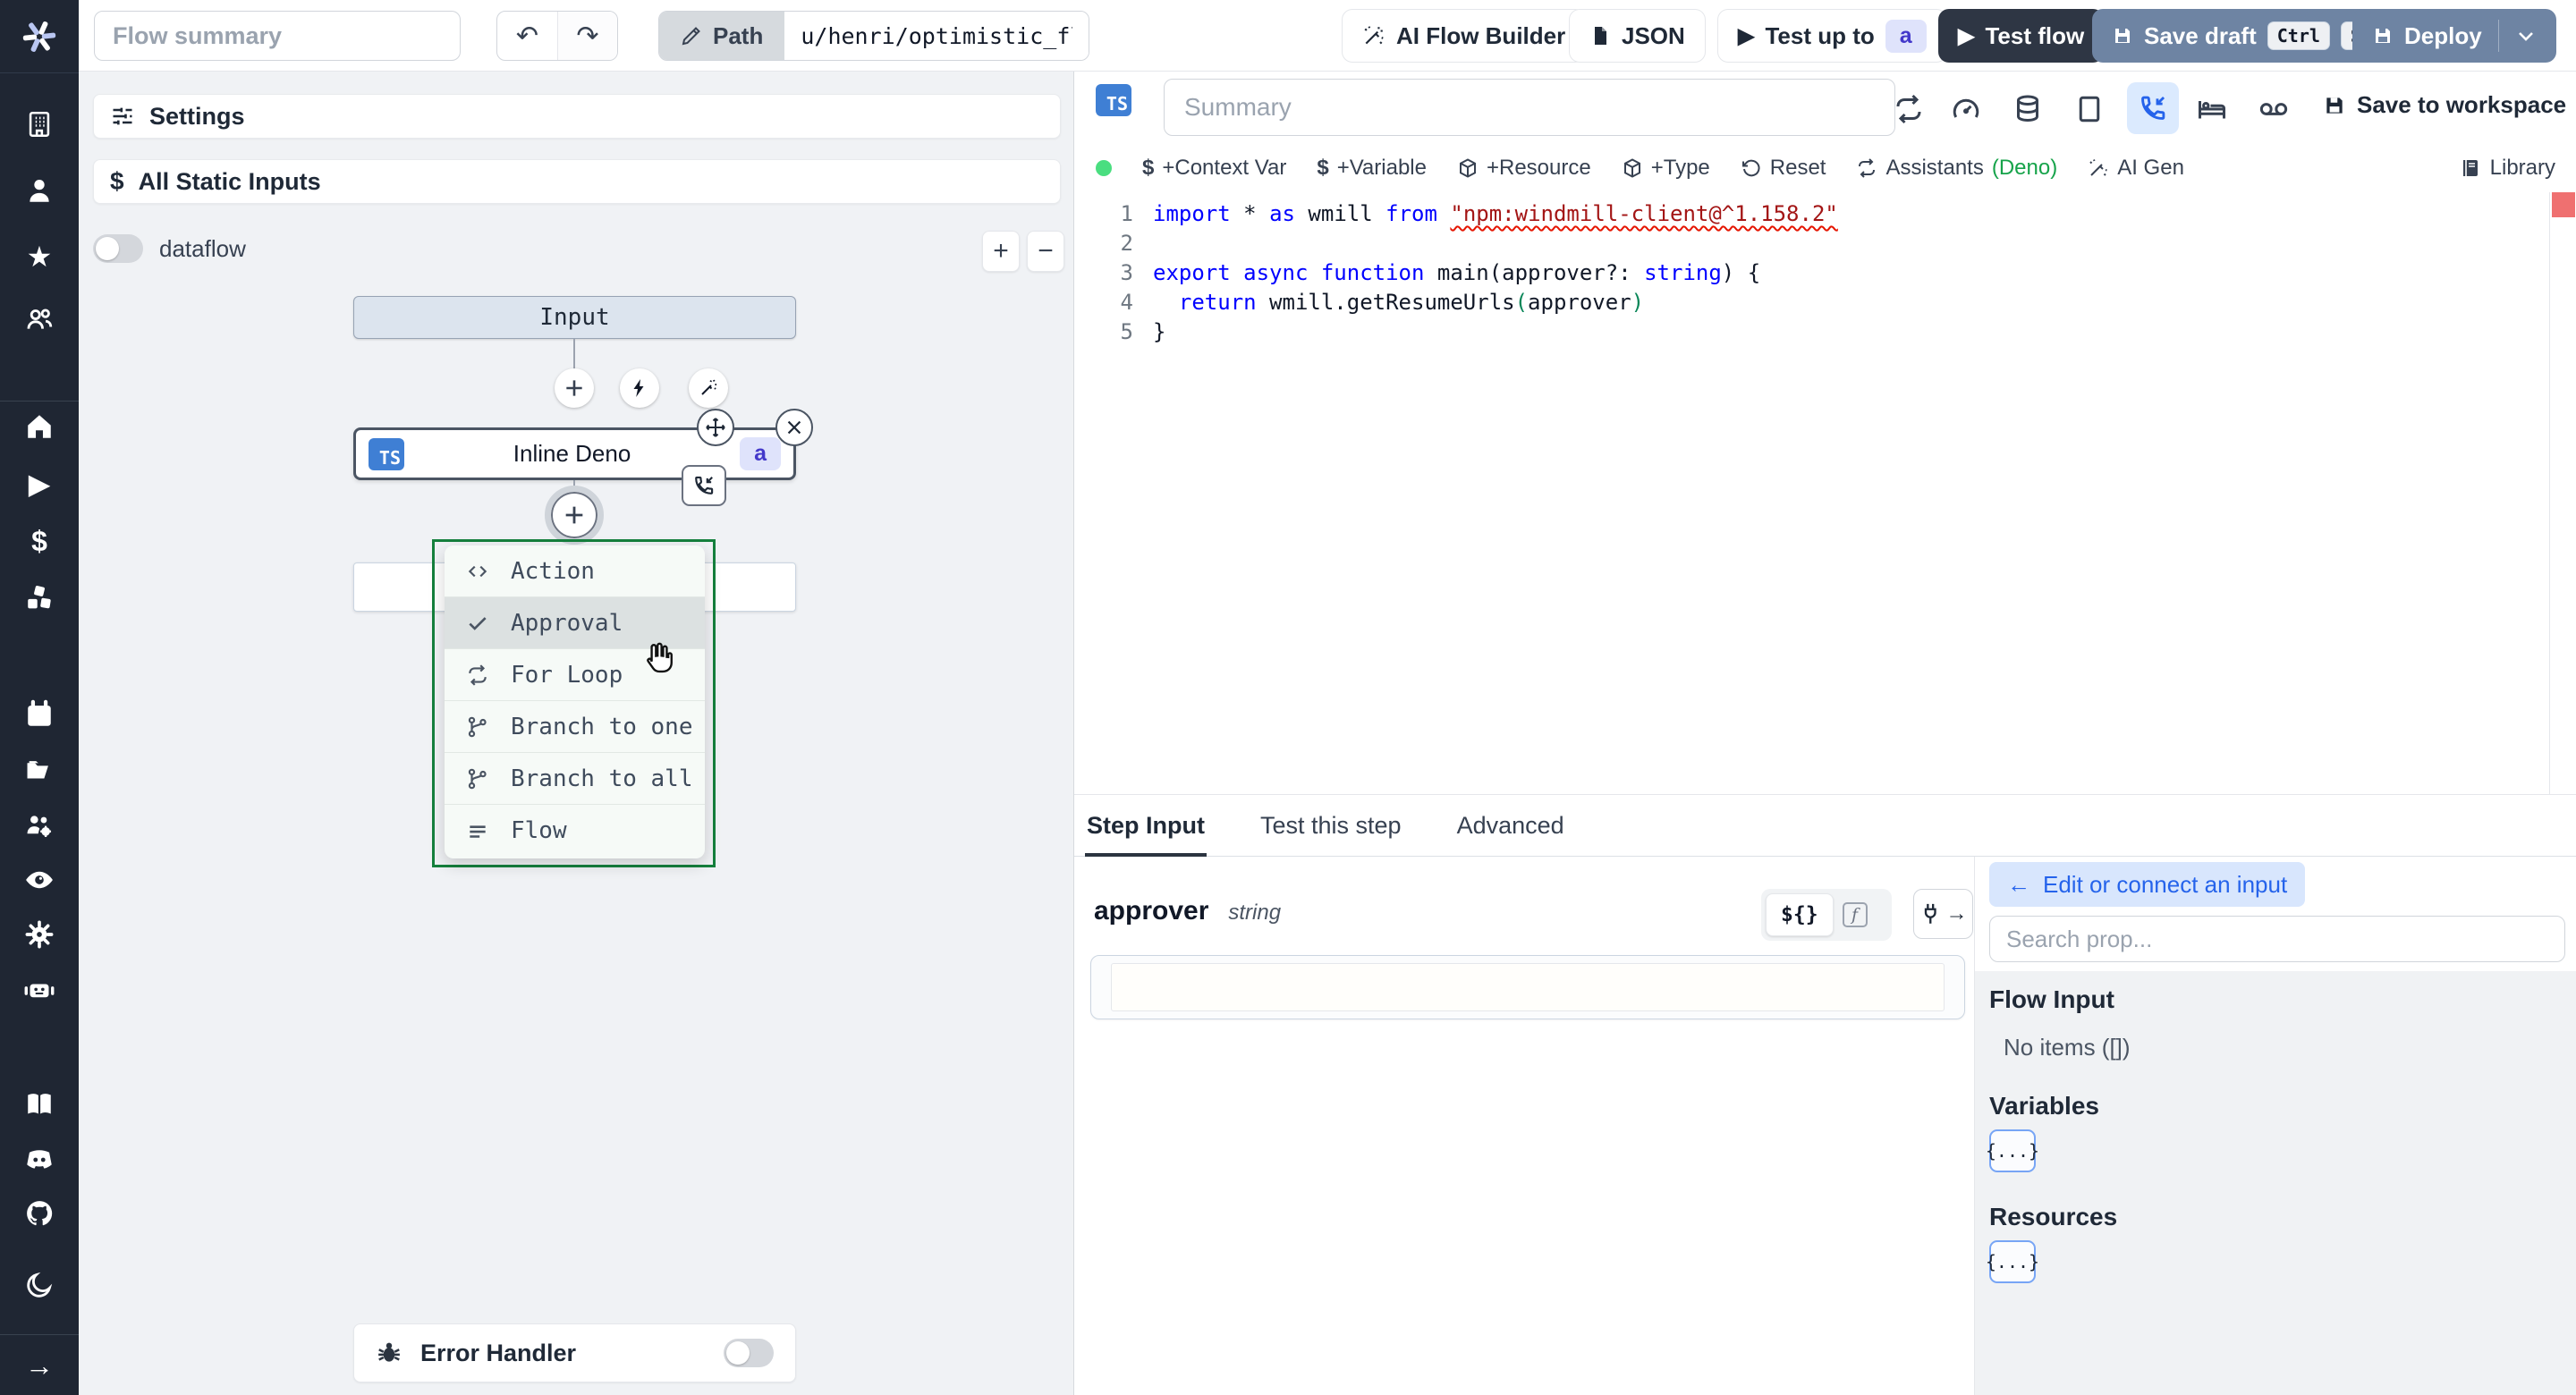 The height and width of the screenshot is (1395, 2576). What do you see at coordinates (1666, 168) in the screenshot?
I see `add-type-button: +Type` at bounding box center [1666, 168].